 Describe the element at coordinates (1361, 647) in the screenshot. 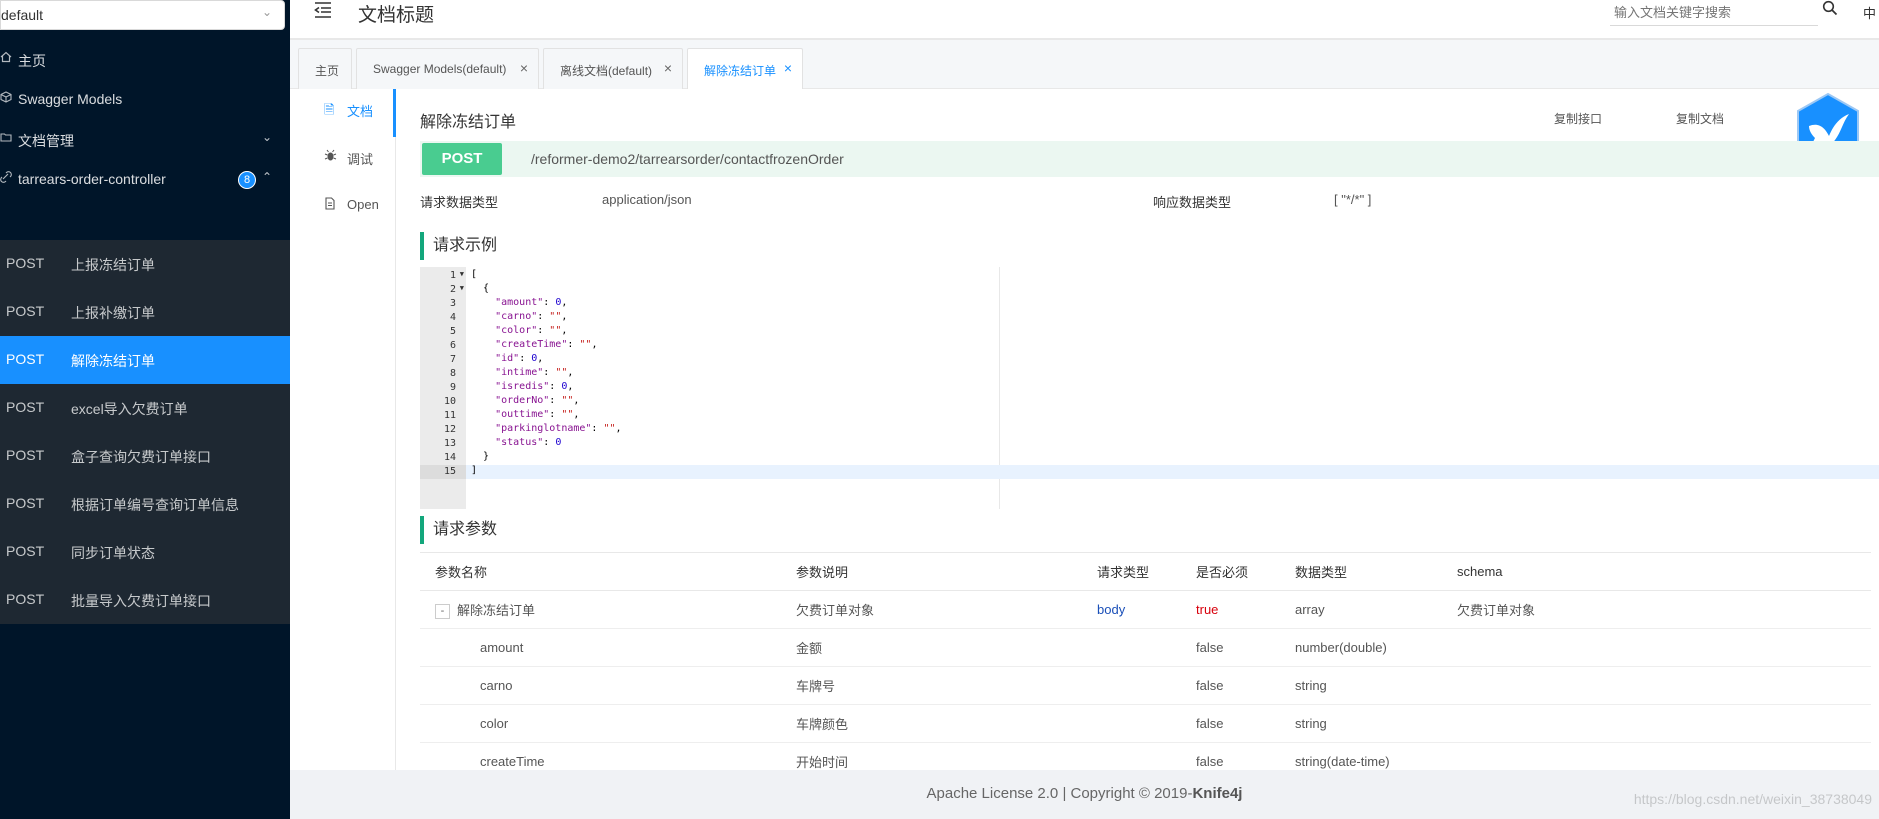

I see `param-type: number(double)` at that location.